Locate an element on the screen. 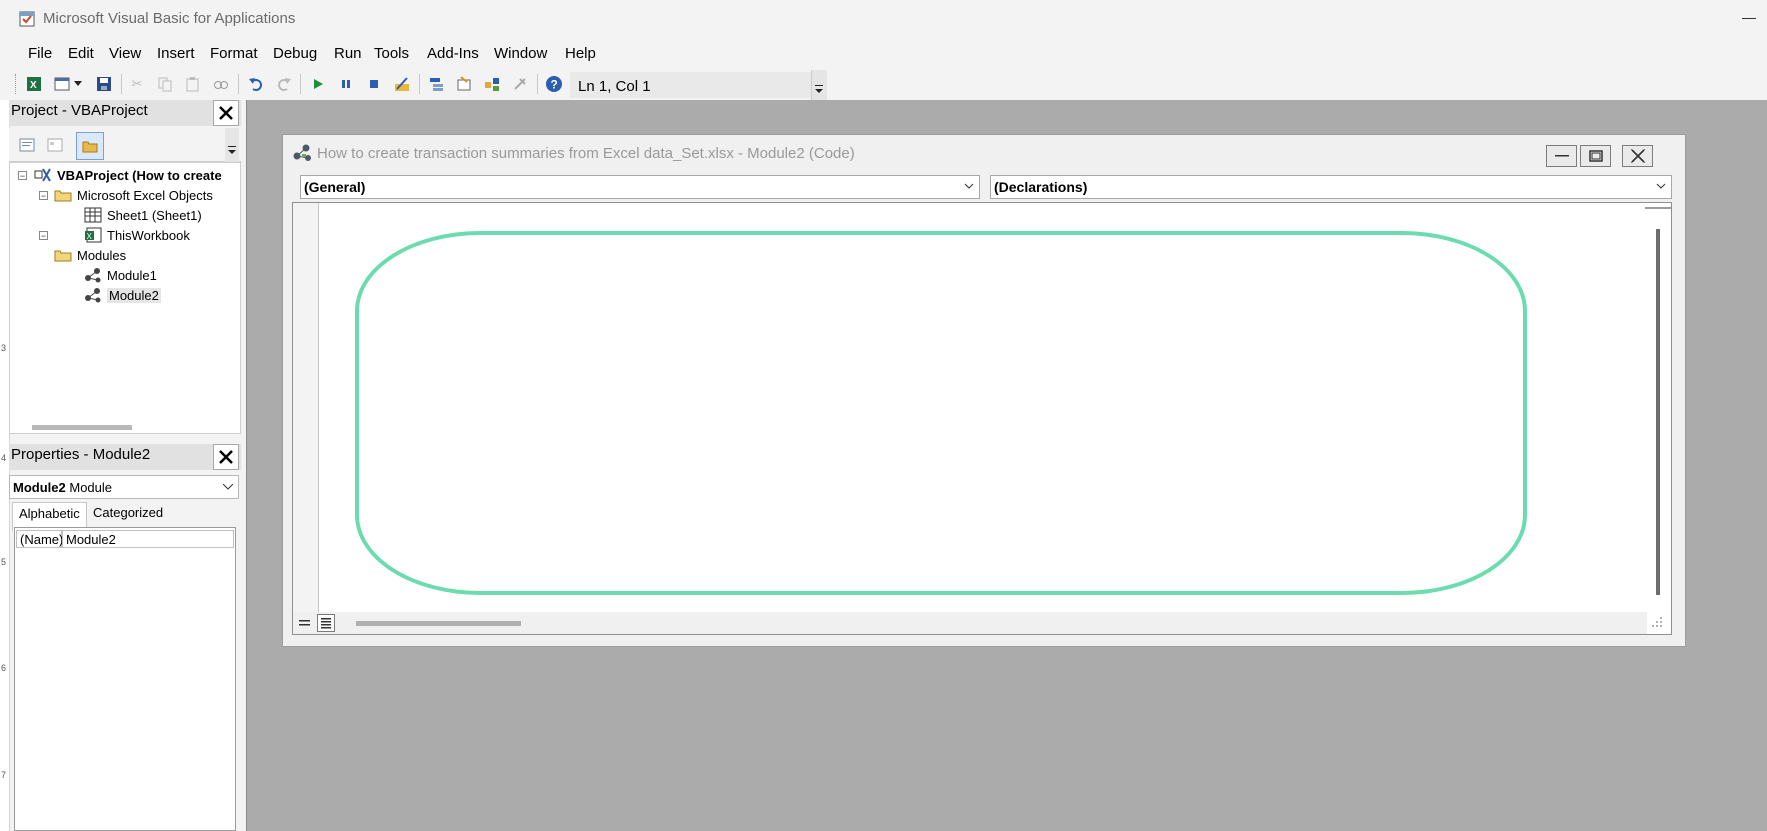 This screenshot has height=831, width=1767. find-icon is located at coordinates (221, 84).